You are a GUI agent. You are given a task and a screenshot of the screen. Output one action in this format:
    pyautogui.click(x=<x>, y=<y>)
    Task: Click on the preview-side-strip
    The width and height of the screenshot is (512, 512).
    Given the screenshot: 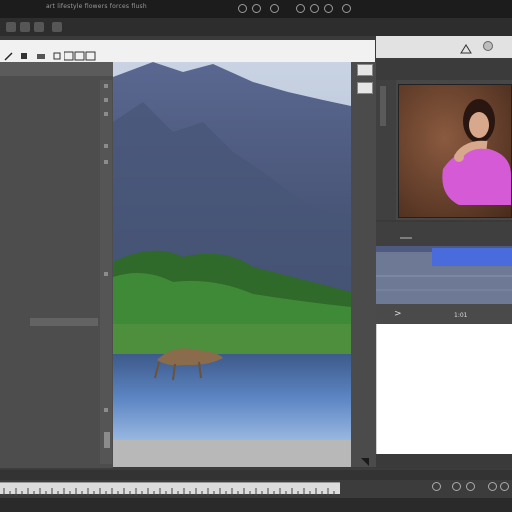 What is the action you would take?
    pyautogui.click(x=386, y=150)
    